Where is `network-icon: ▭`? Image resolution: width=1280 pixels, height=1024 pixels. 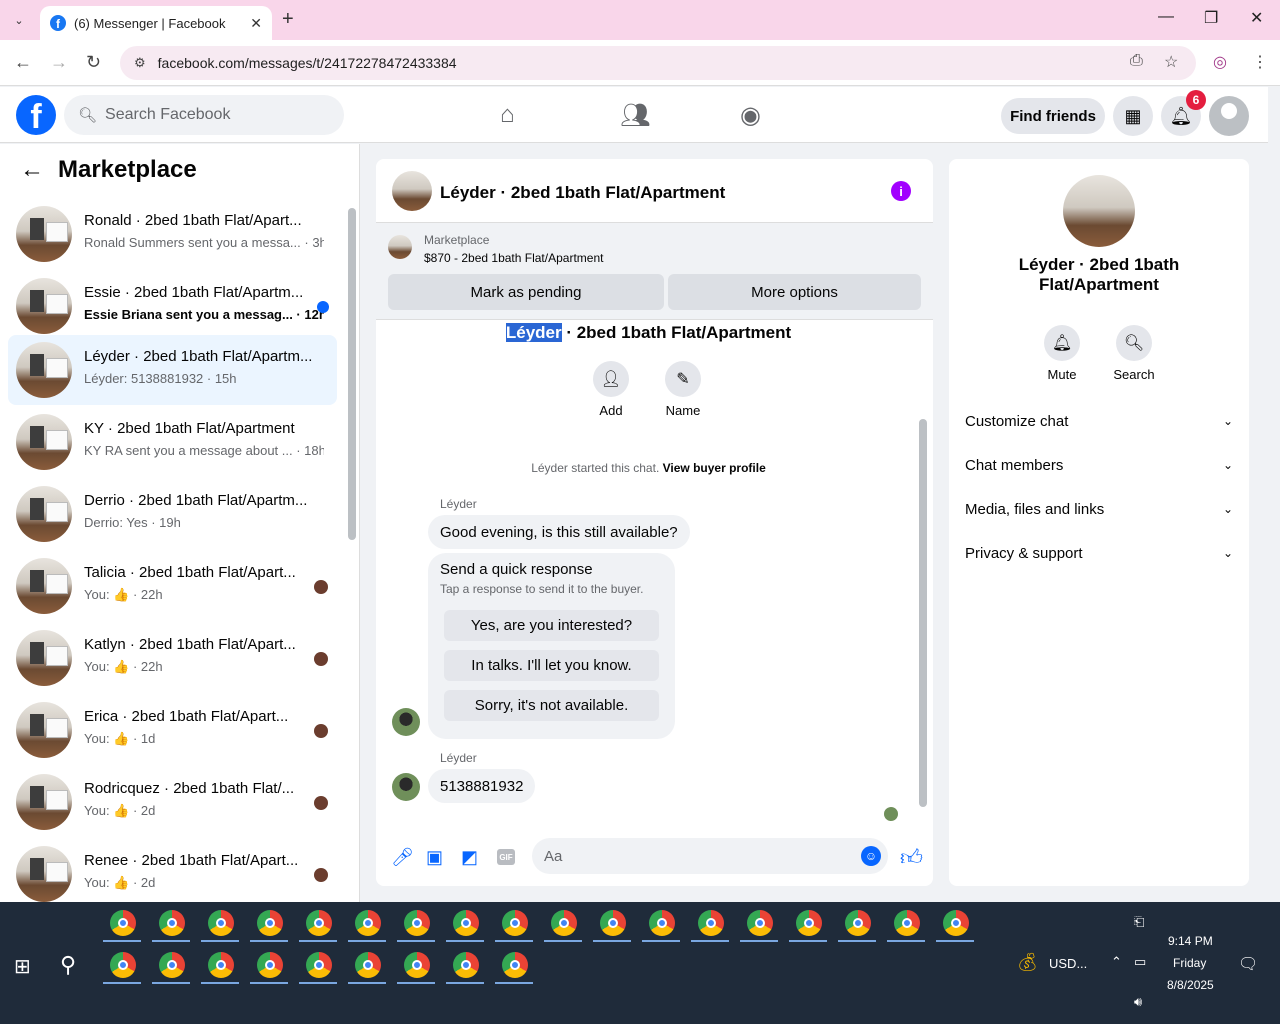
network-icon: ▭ is located at coordinates (1140, 962).